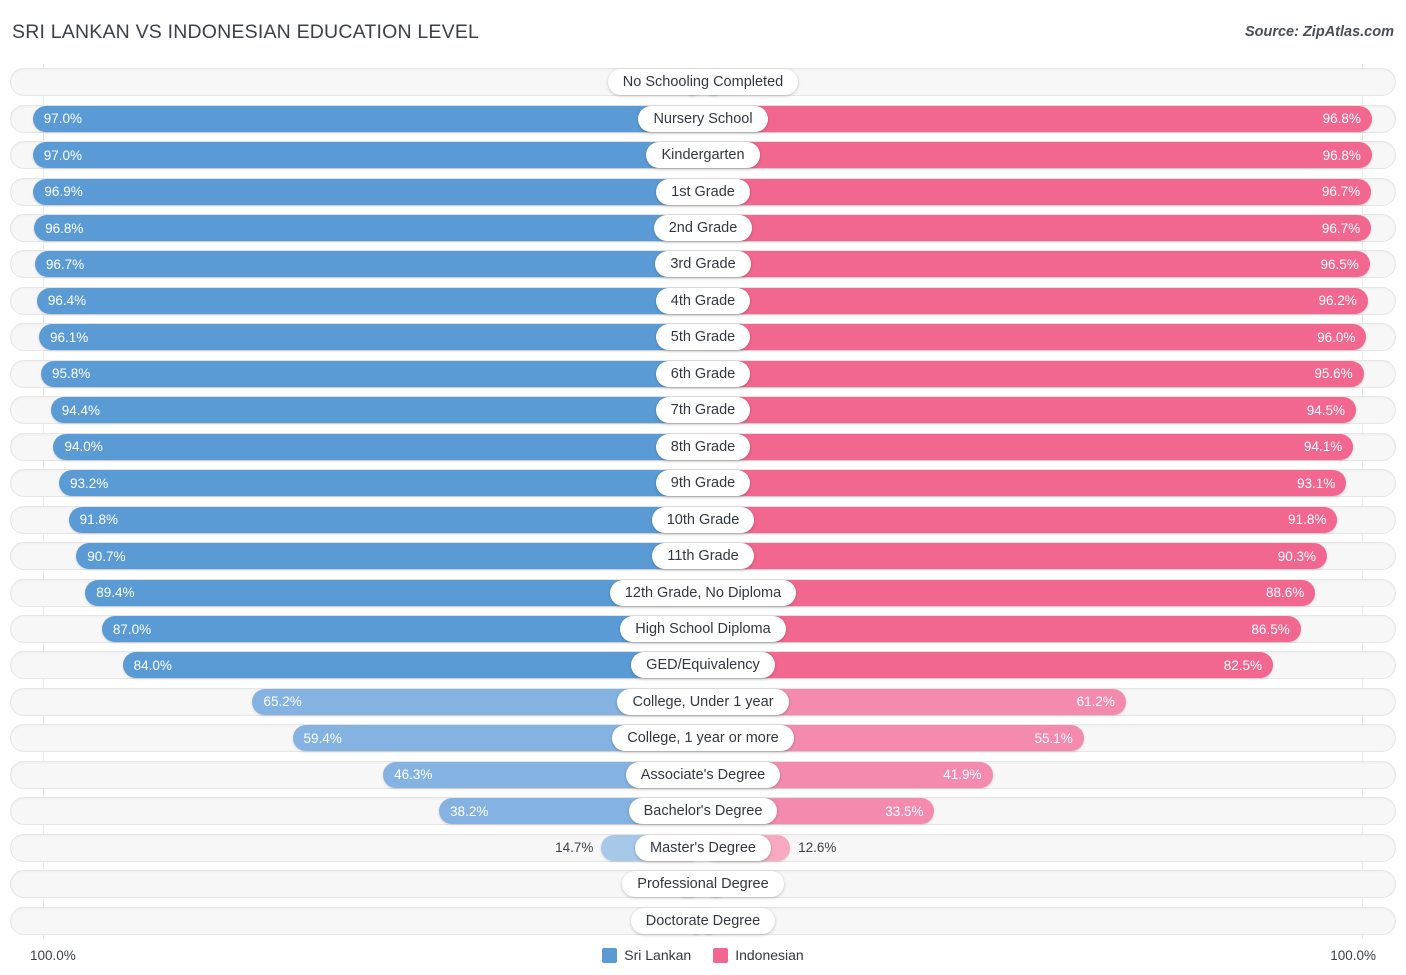 The height and width of the screenshot is (975, 1406). I want to click on bar-row: 96.9% 96.7% 1st Grade, so click(703, 191).